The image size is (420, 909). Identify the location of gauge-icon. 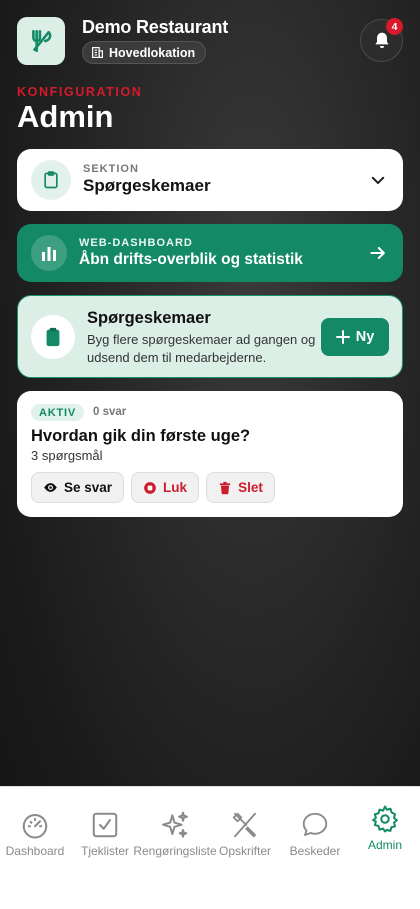
(35, 826).